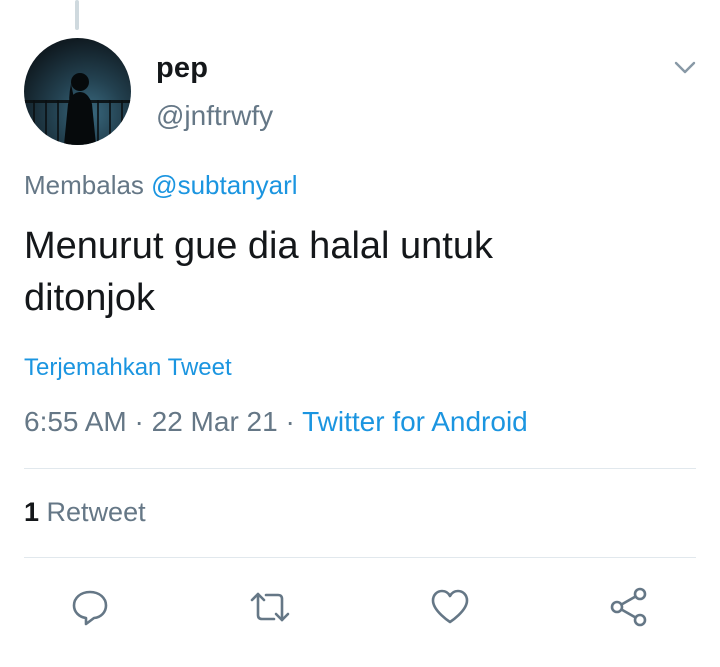 The width and height of the screenshot is (720, 667). What do you see at coordinates (75, 421) in the screenshot?
I see `tweet-time: 6:55 AM` at bounding box center [75, 421].